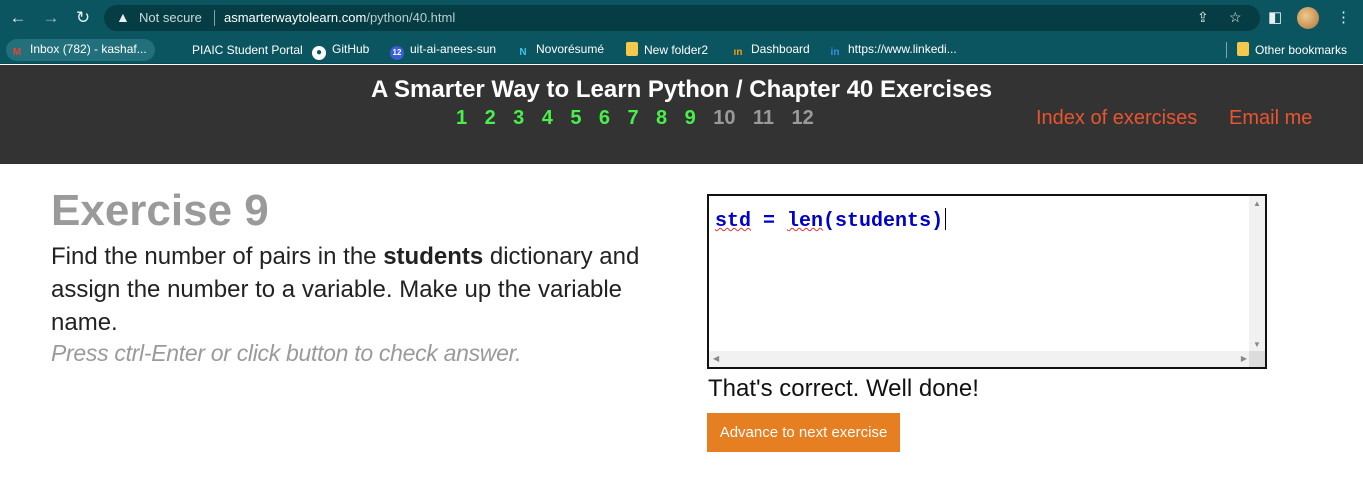 The image size is (1363, 489). What do you see at coordinates (160, 210) in the screenshot?
I see `exercise-title: Exercise 9` at bounding box center [160, 210].